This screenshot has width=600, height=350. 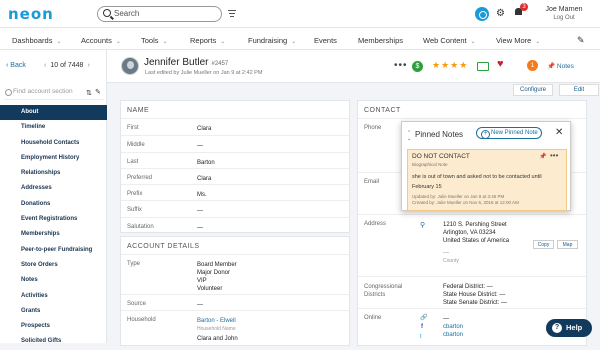 I want to click on field-source: Source —, so click(x=235, y=302).